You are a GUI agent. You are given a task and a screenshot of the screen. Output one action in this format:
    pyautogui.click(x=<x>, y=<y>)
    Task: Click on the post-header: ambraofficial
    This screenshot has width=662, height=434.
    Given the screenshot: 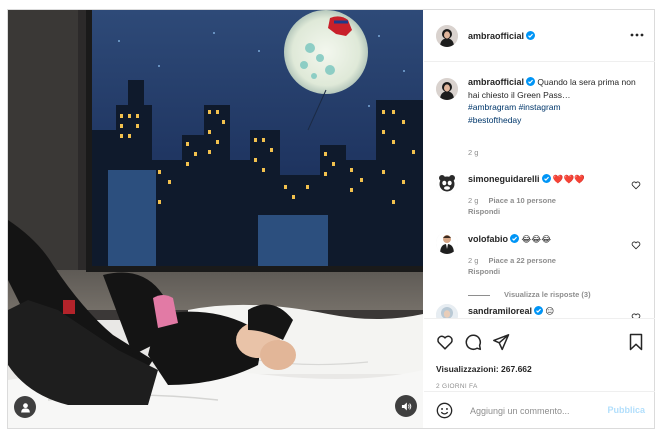 What is the action you would take?
    pyautogui.click(x=539, y=36)
    